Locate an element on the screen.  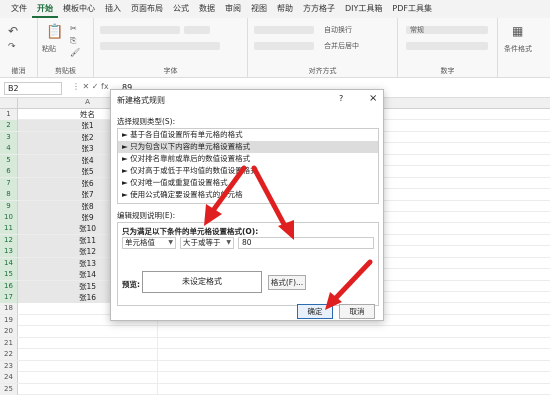
alignment-bottom-buttons is located at coordinates (284, 46).